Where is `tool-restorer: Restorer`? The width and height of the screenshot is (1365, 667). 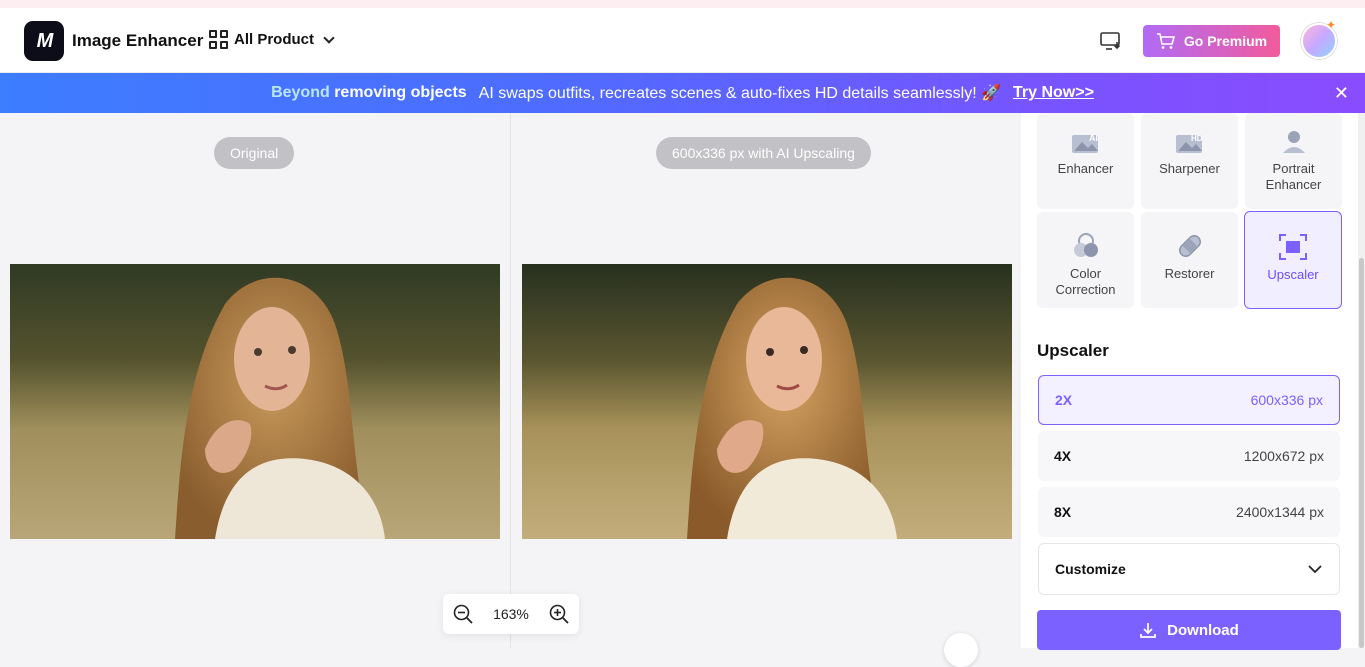 tool-restorer: Restorer is located at coordinates (1189, 260).